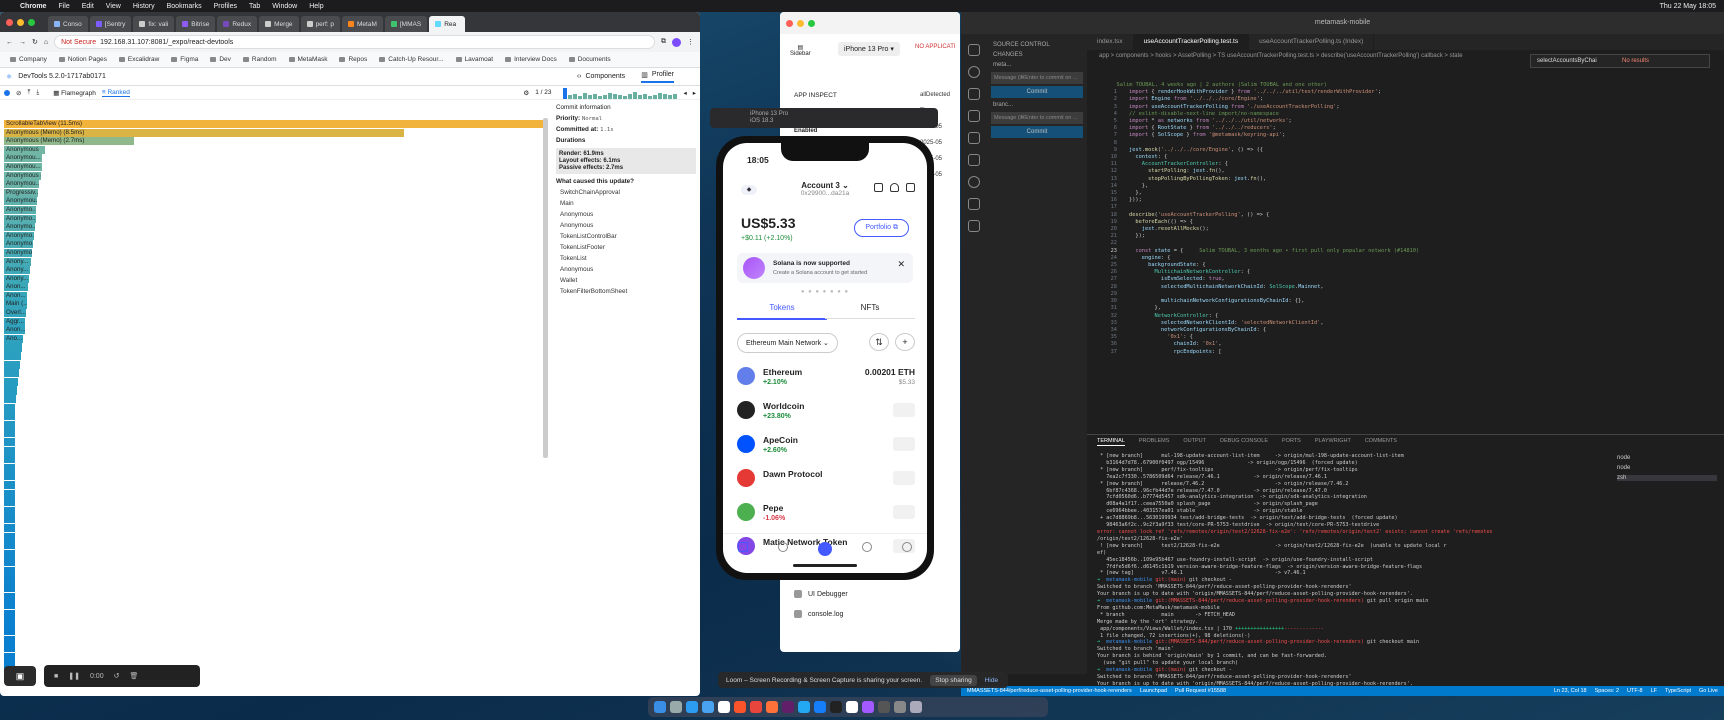  What do you see at coordinates (1037, 92) in the screenshot?
I see `commit-button: Commit` at bounding box center [1037, 92].